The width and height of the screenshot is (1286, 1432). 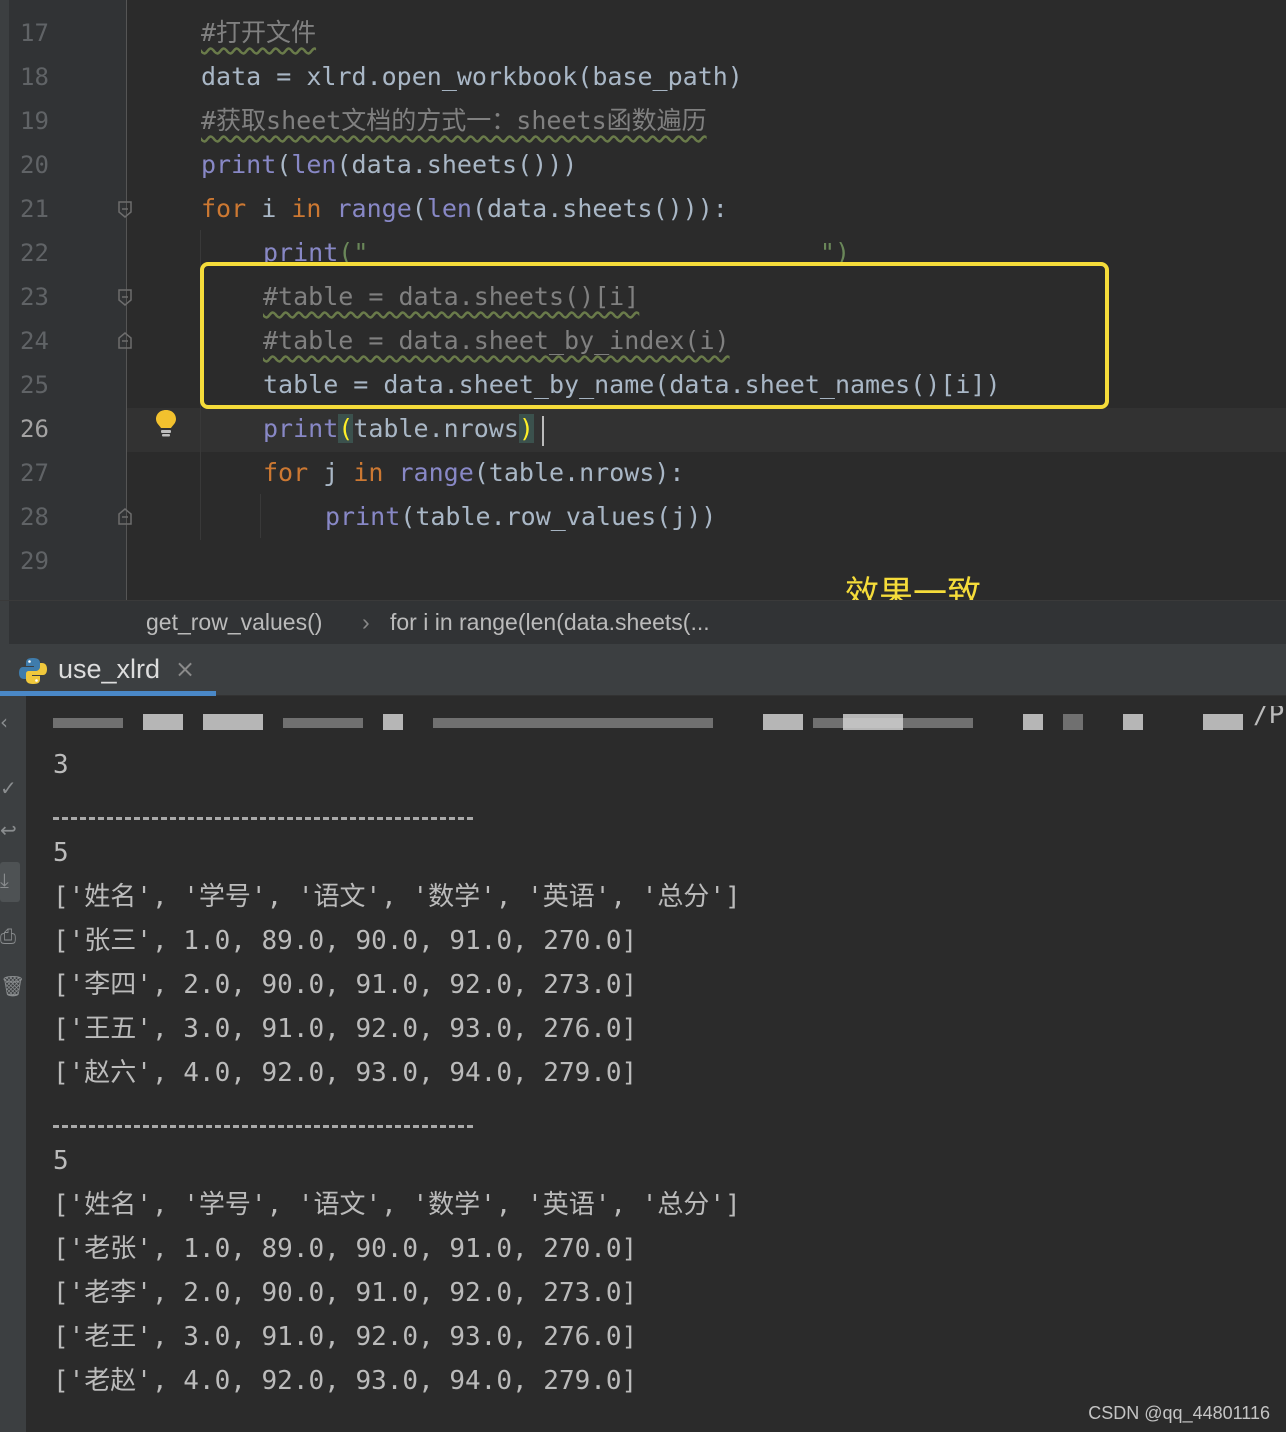 What do you see at coordinates (11, 937) in the screenshot?
I see `print-icon: ⎙` at bounding box center [11, 937].